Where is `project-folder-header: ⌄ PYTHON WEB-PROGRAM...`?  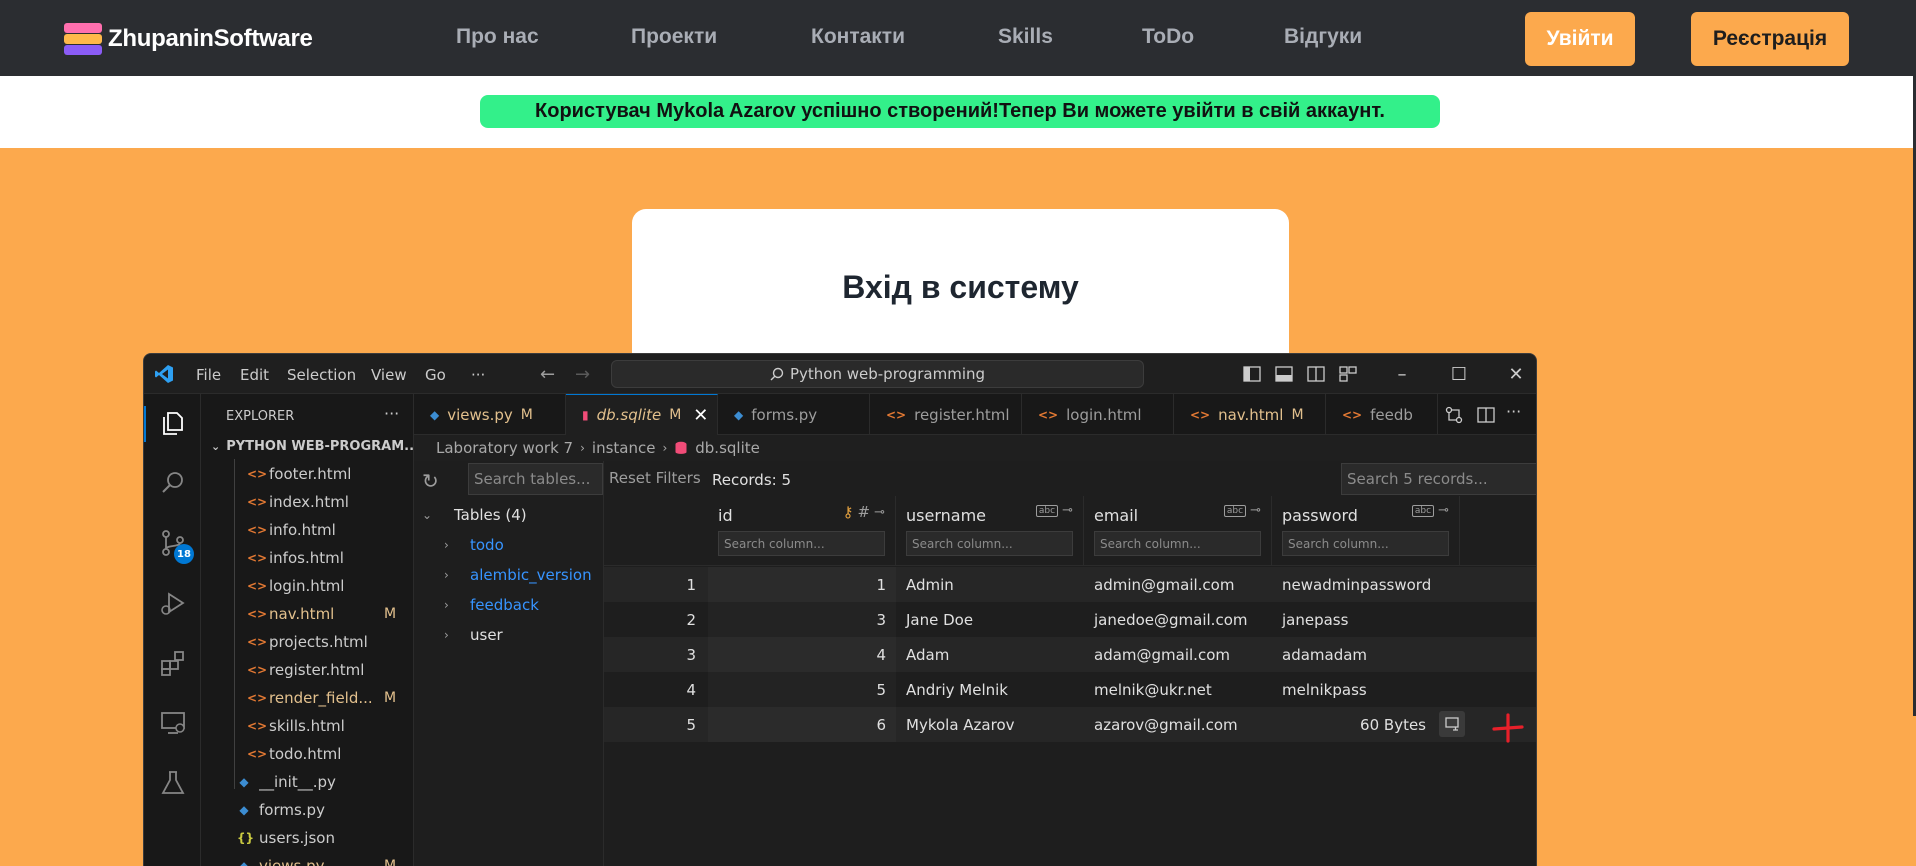 project-folder-header: ⌄ PYTHON WEB-PROGRAM... is located at coordinates (307, 446).